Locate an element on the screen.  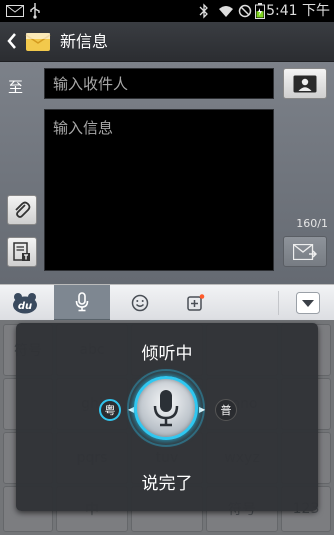
bluetooth-icon is located at coordinates (204, 11).